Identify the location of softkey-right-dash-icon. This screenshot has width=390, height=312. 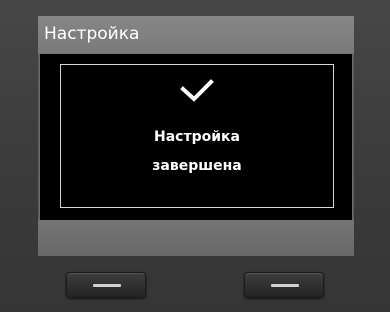
(285, 285).